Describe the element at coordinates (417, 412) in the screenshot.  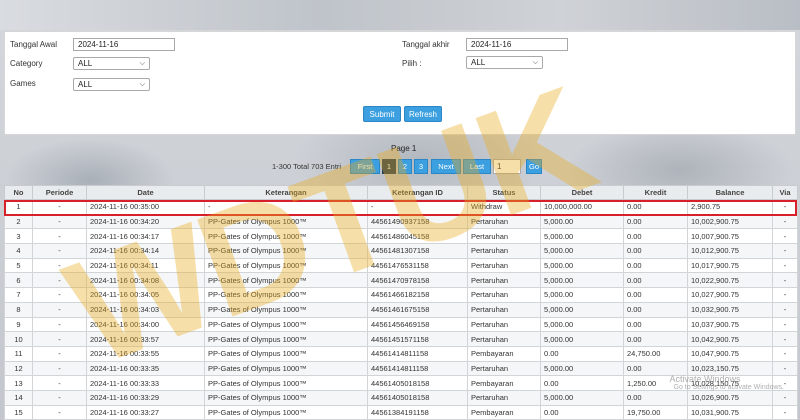
I see `row-keterangan-id: 44561384191158` at that location.